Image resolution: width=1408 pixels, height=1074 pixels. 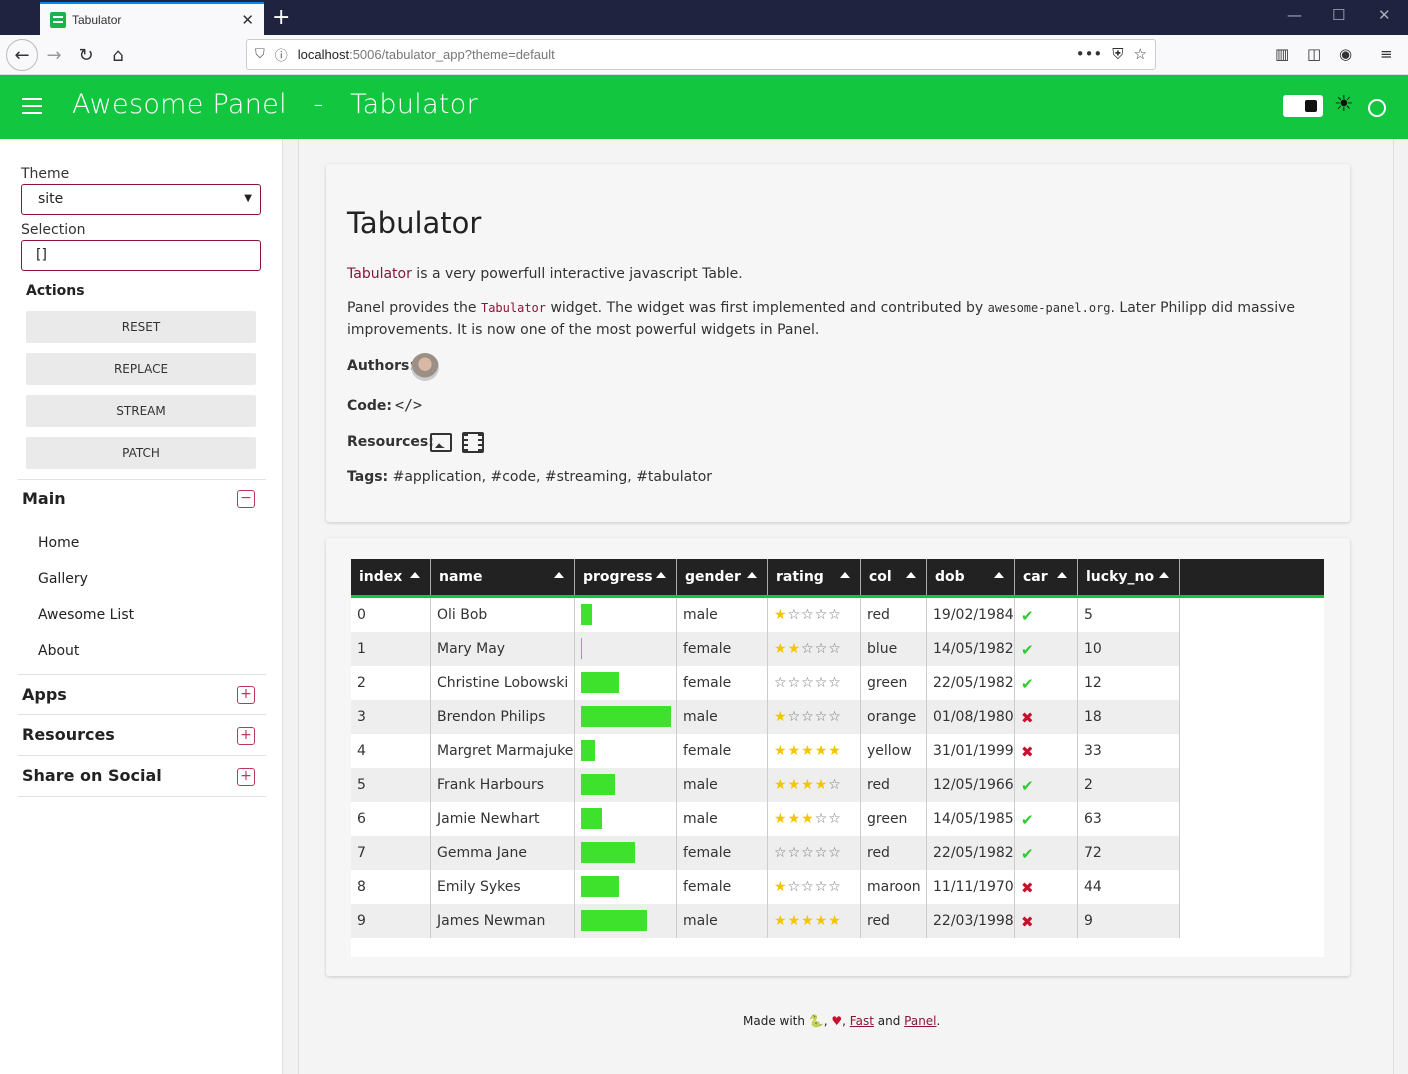 I want to click on film-icon, so click(x=473, y=442).